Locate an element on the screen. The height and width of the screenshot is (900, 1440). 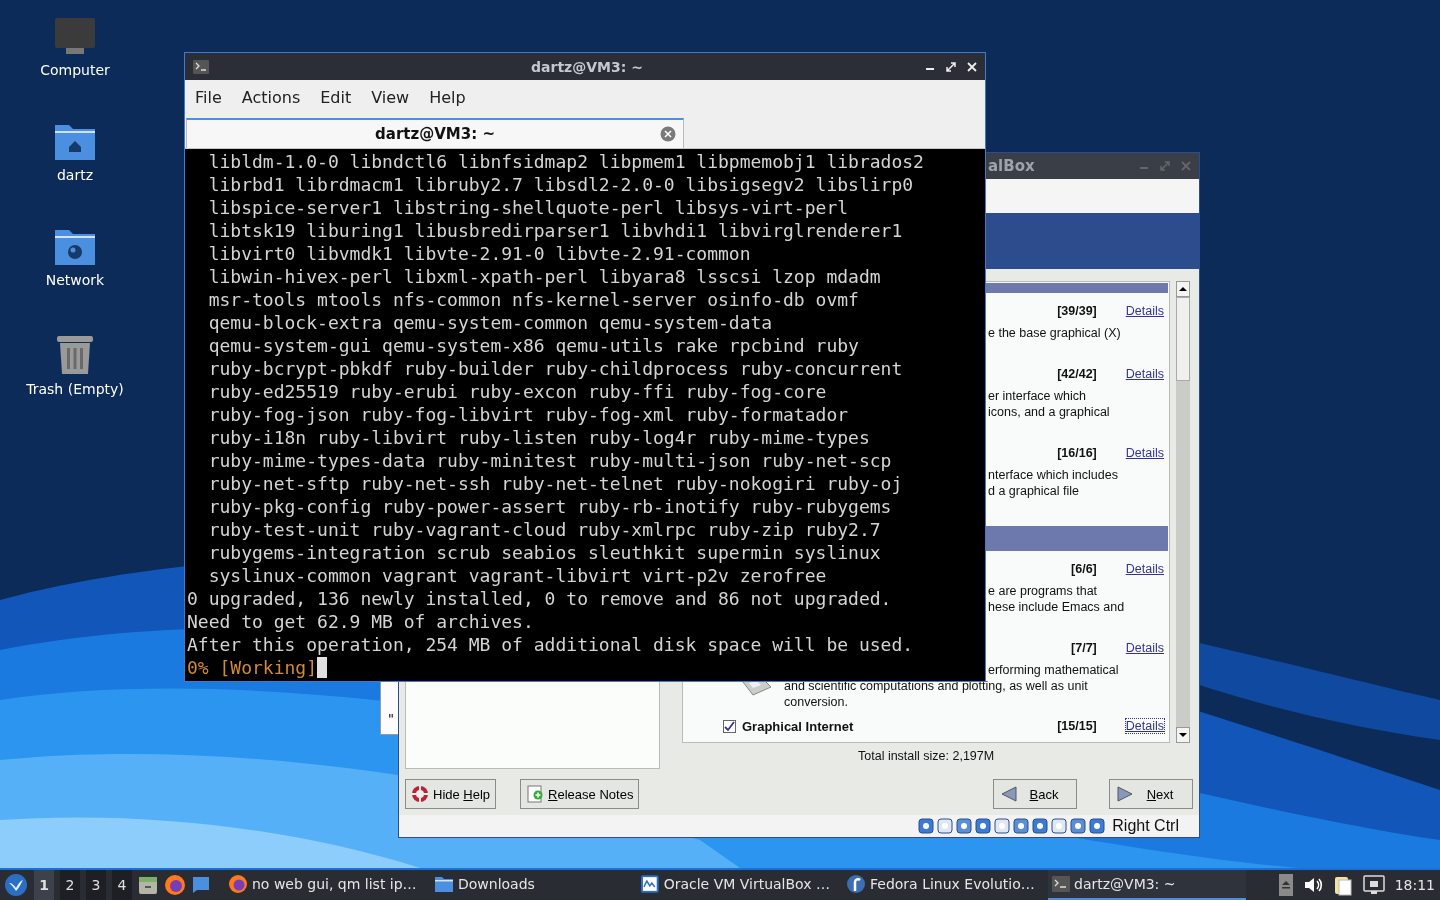
scroll-thumb is located at coordinates (1183, 339).